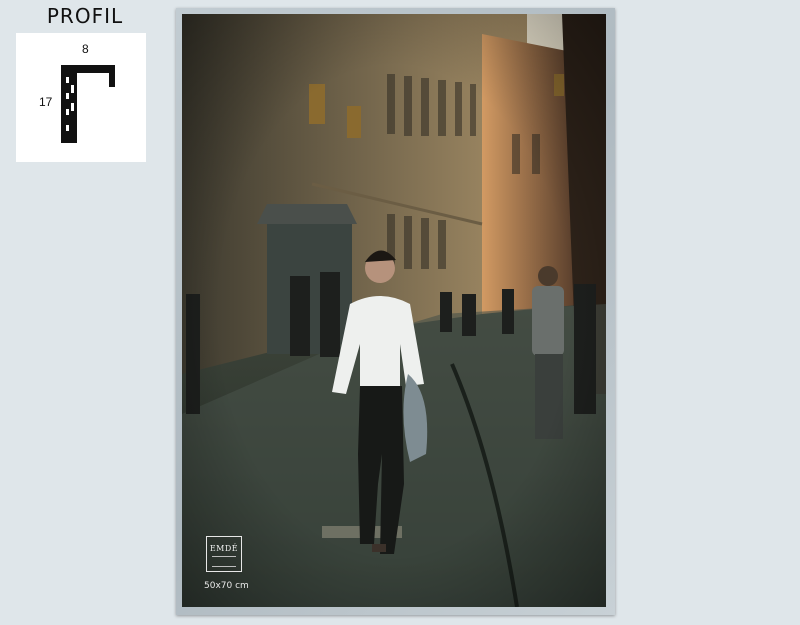  I want to click on brand-name: EMDÉ, so click(224, 548).